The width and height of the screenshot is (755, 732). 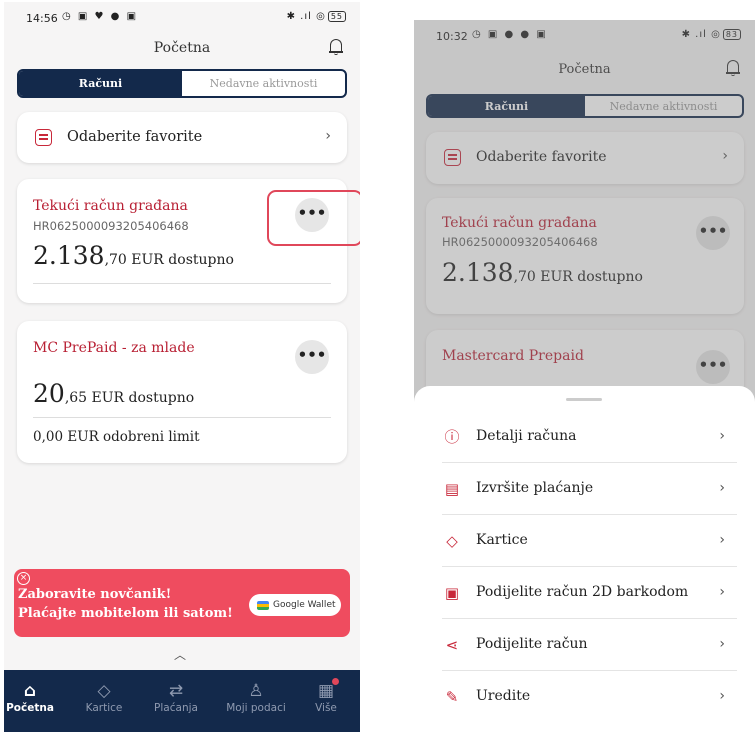 What do you see at coordinates (452, 489) in the screenshot?
I see `payment-icon: ▤` at bounding box center [452, 489].